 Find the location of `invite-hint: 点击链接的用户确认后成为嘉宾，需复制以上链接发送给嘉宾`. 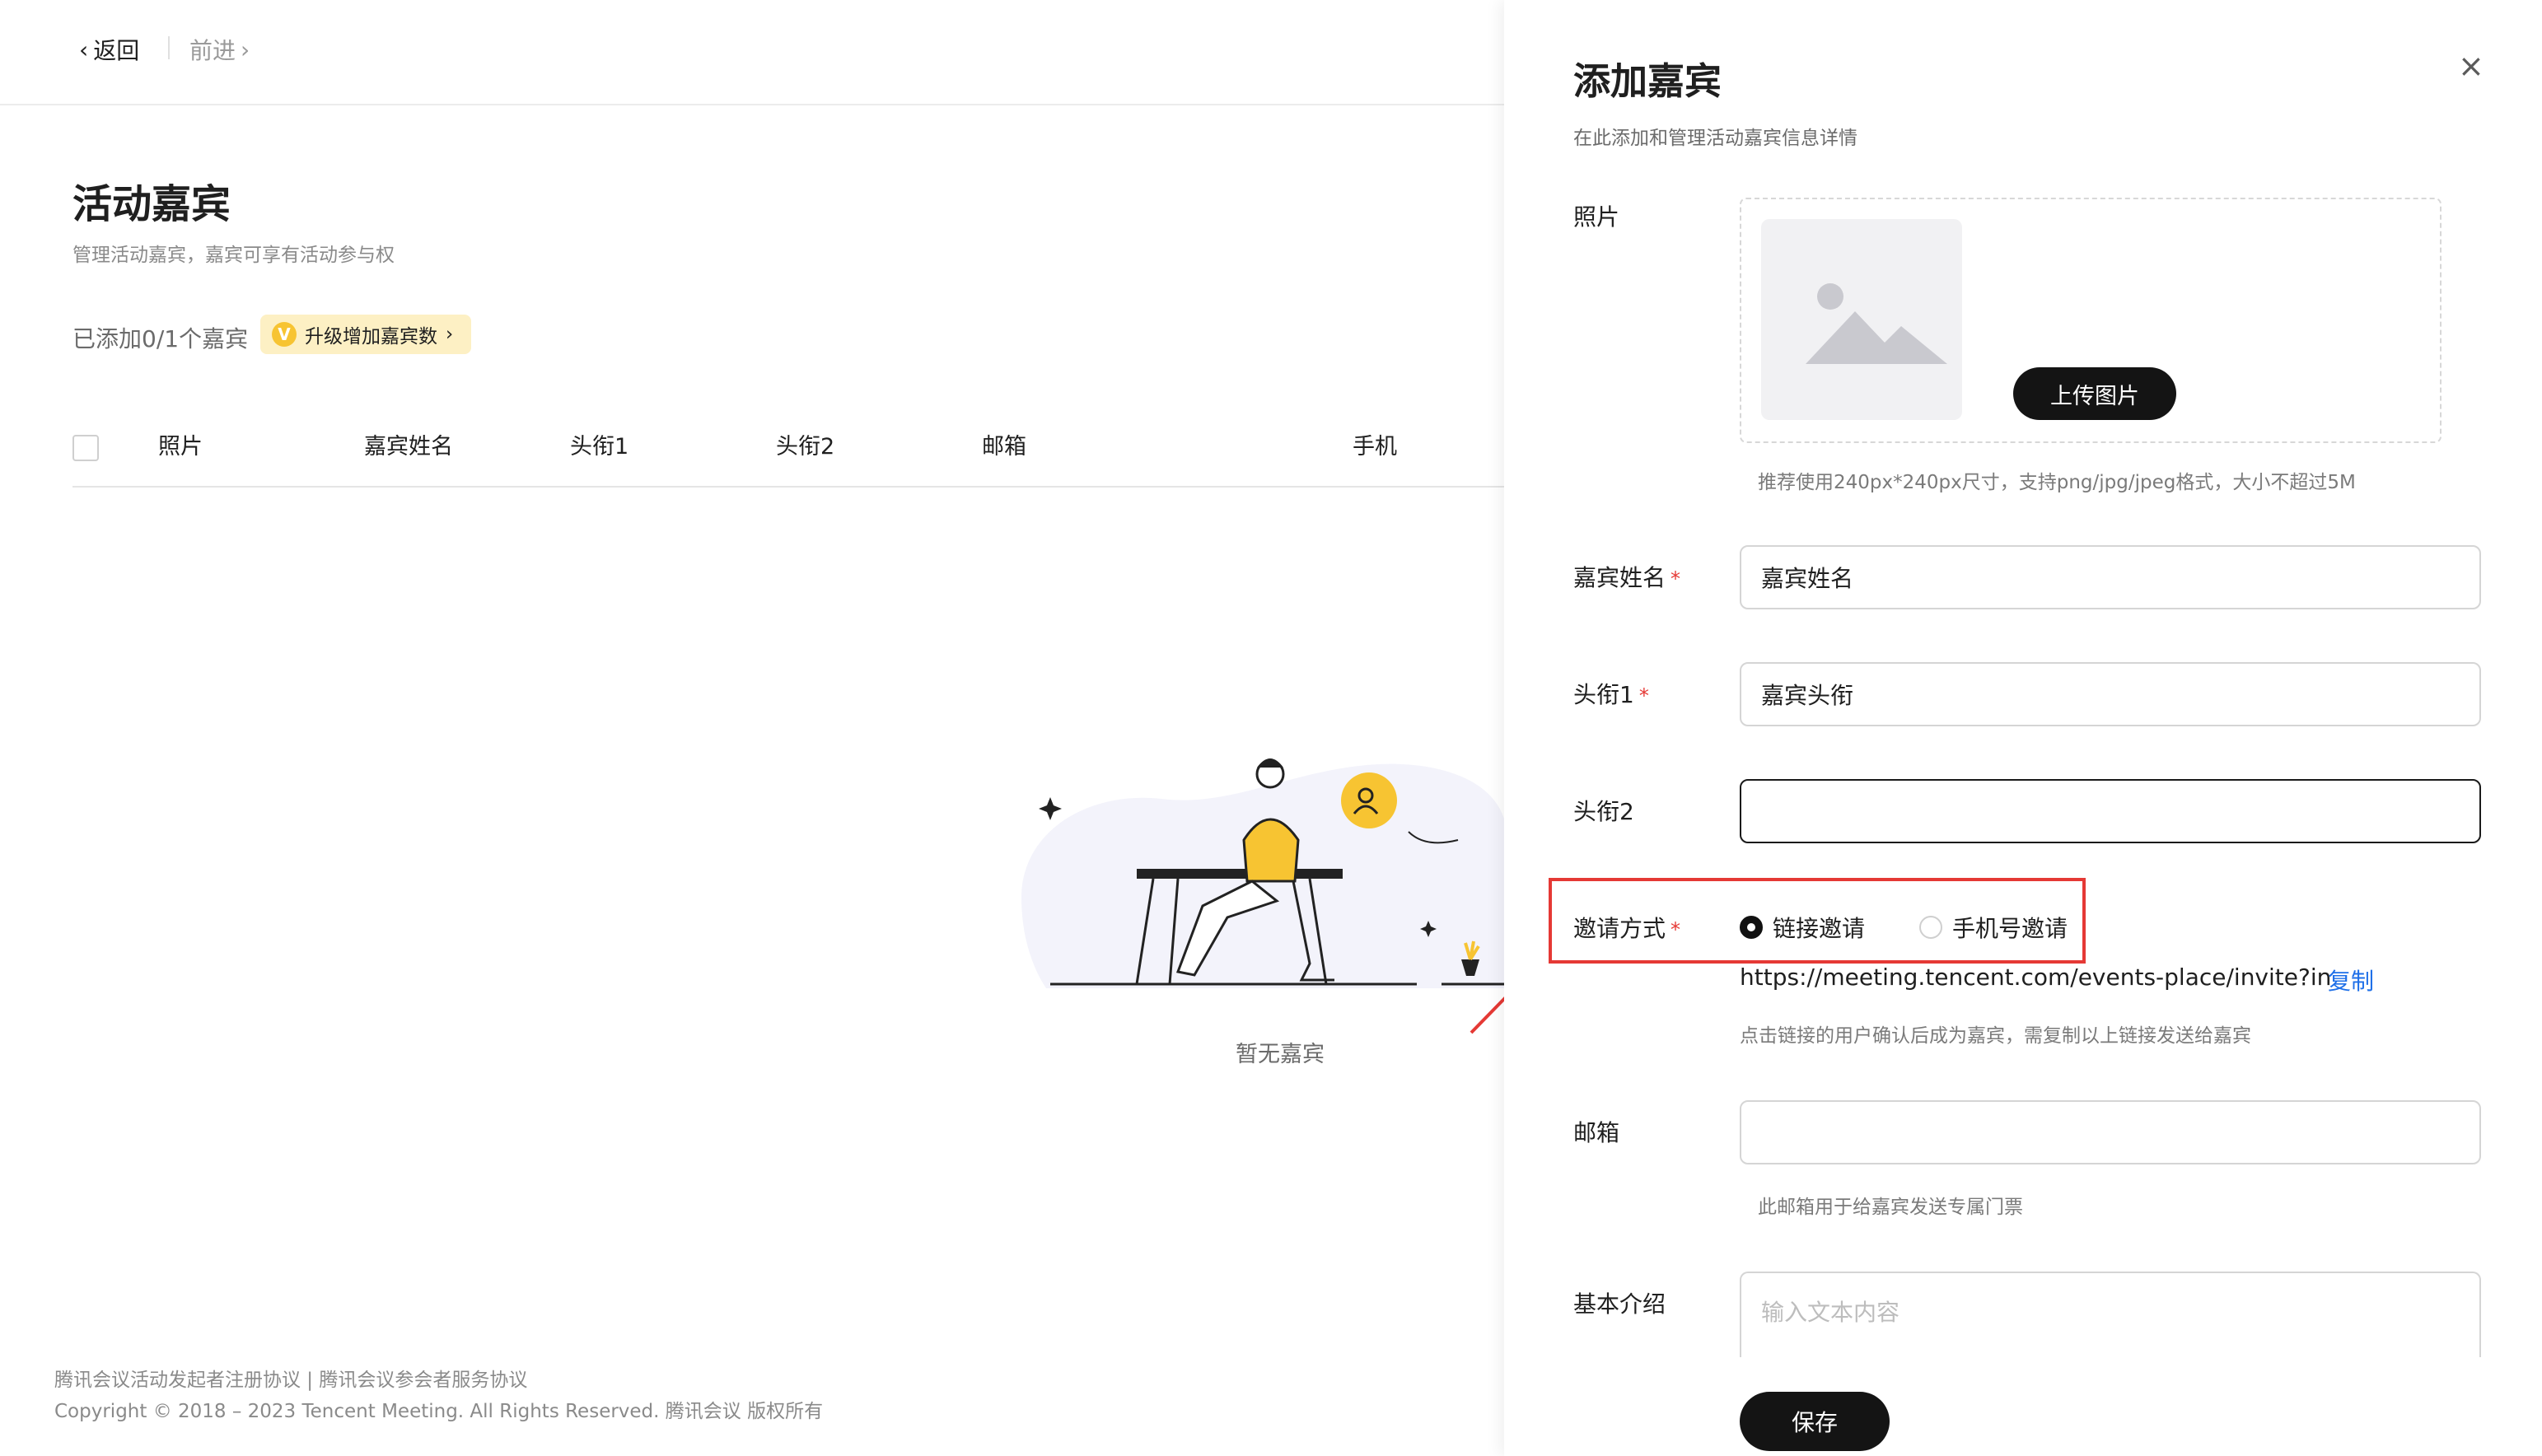

invite-hint: 点击链接的用户确认后成为嘉宾，需复制以上链接发送给嘉宾 is located at coordinates (1996, 1036).